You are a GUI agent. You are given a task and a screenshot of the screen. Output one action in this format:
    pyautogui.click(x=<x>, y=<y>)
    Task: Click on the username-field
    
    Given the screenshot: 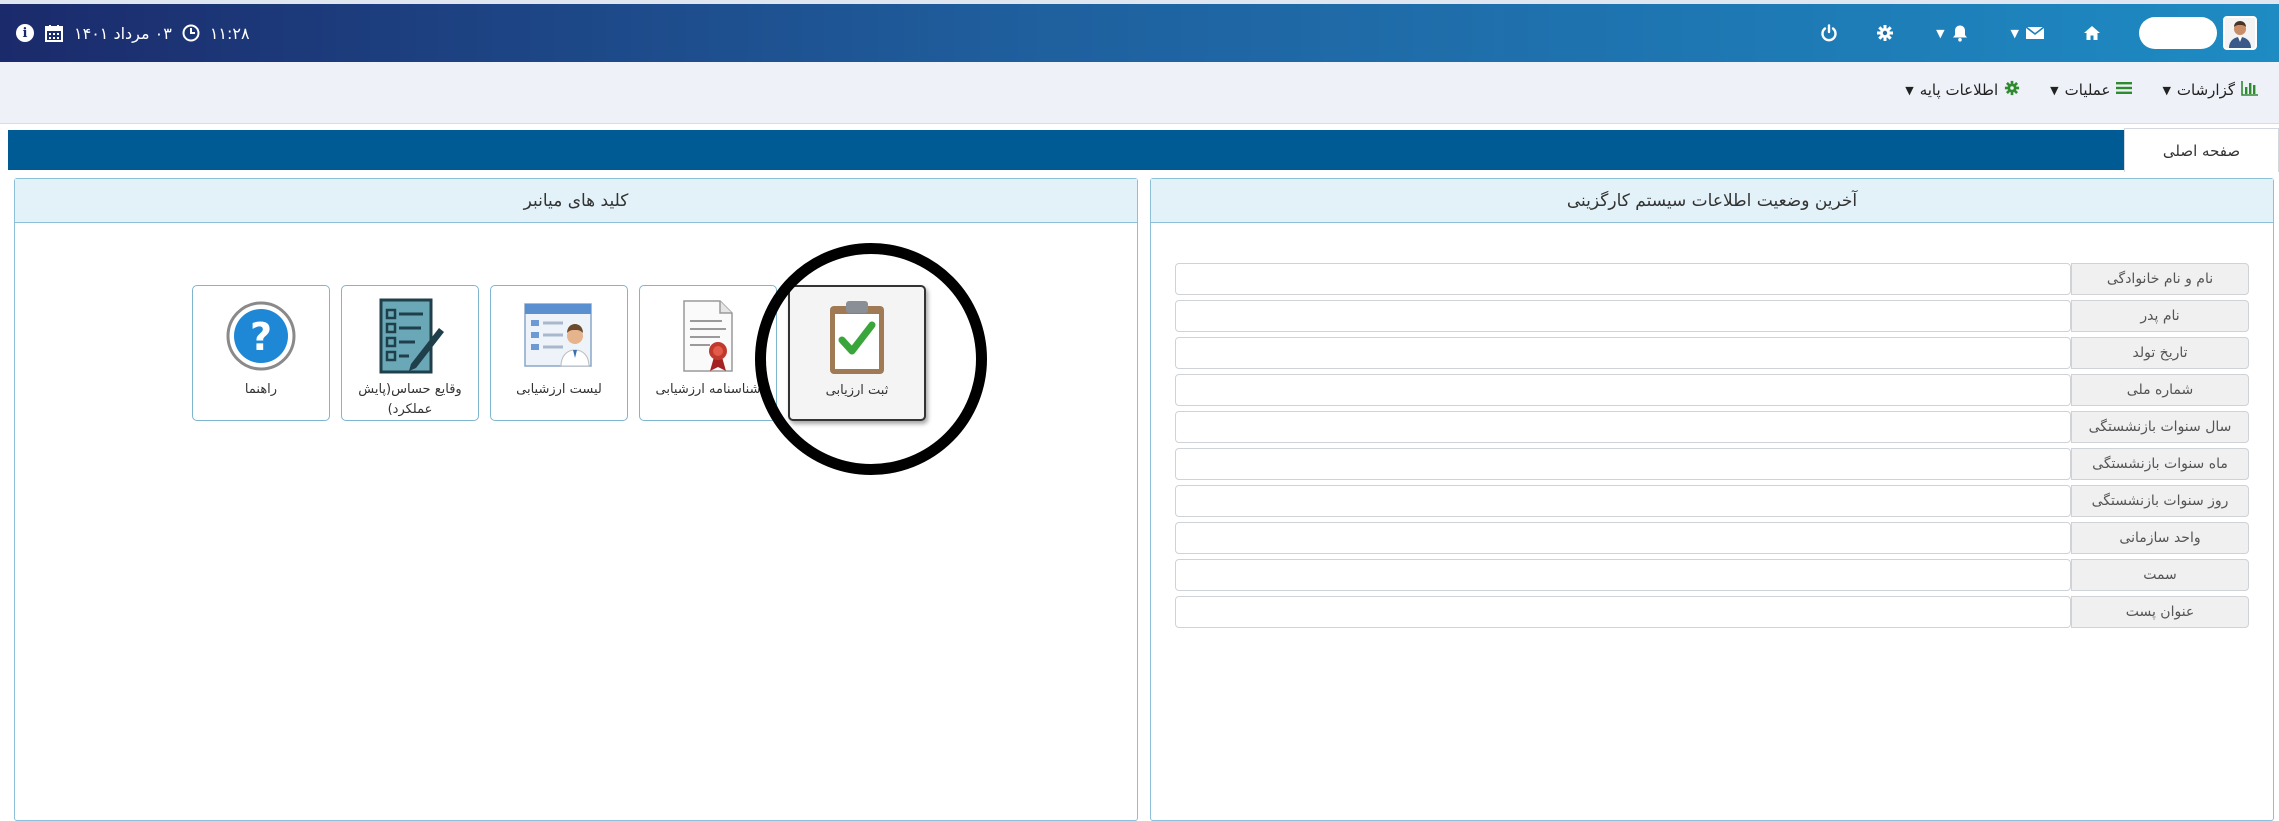 What is the action you would take?
    pyautogui.click(x=2178, y=33)
    